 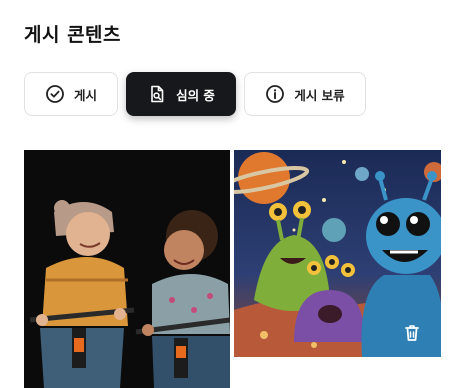 I want to click on tab-under-review: 심의 중, so click(x=181, y=94).